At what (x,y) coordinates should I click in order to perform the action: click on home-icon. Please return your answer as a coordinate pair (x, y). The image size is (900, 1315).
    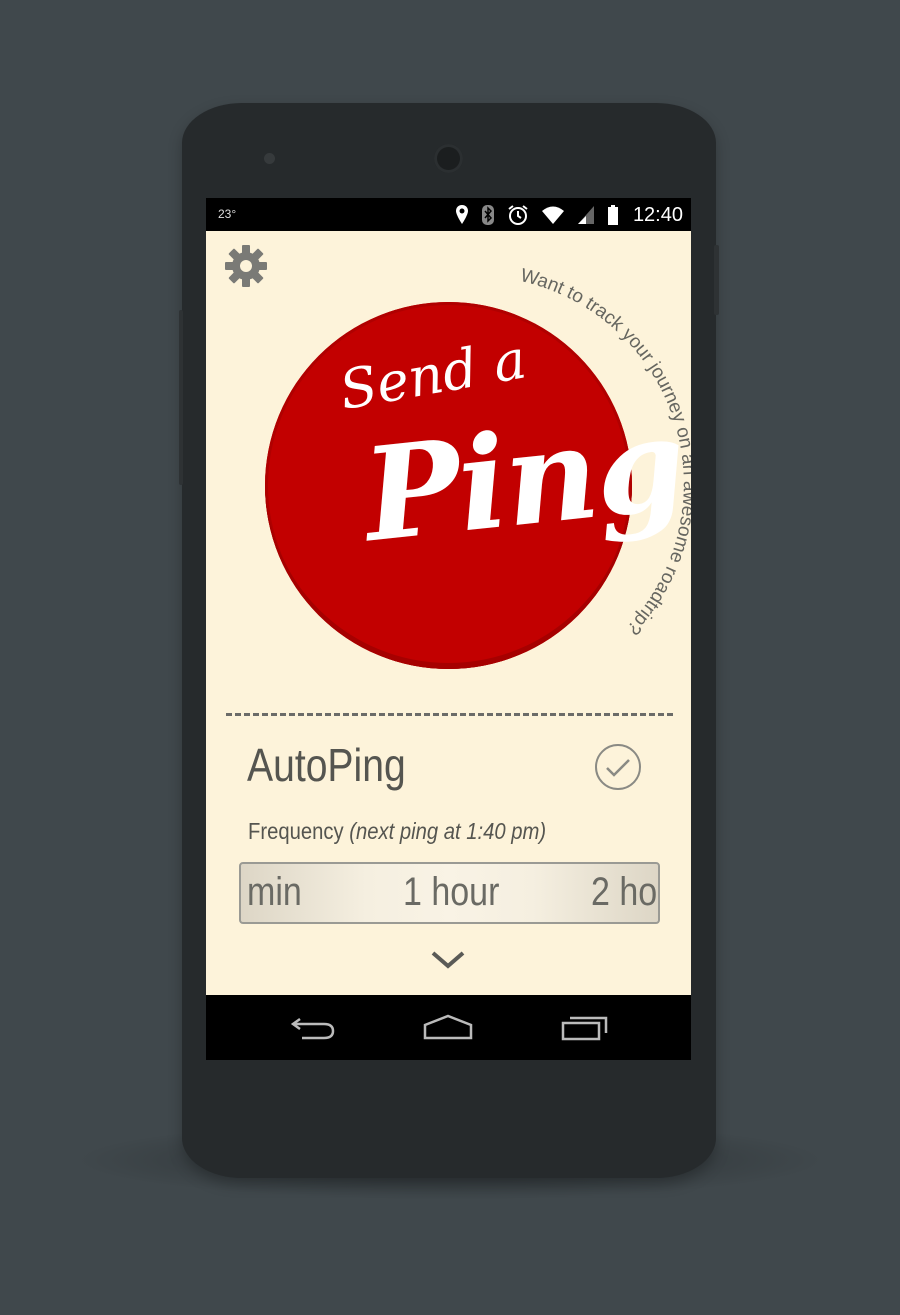
    Looking at the image, I should click on (448, 1028).